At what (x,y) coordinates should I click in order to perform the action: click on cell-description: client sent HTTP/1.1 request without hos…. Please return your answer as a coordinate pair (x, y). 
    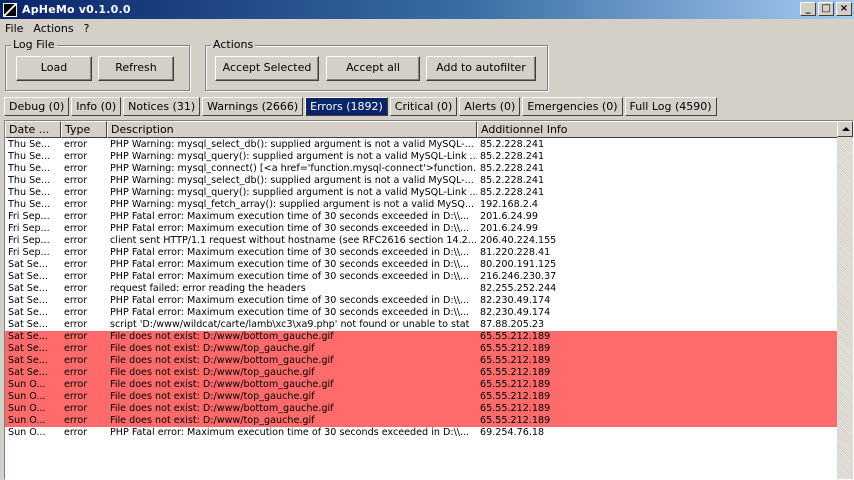
    Looking at the image, I should click on (293, 240).